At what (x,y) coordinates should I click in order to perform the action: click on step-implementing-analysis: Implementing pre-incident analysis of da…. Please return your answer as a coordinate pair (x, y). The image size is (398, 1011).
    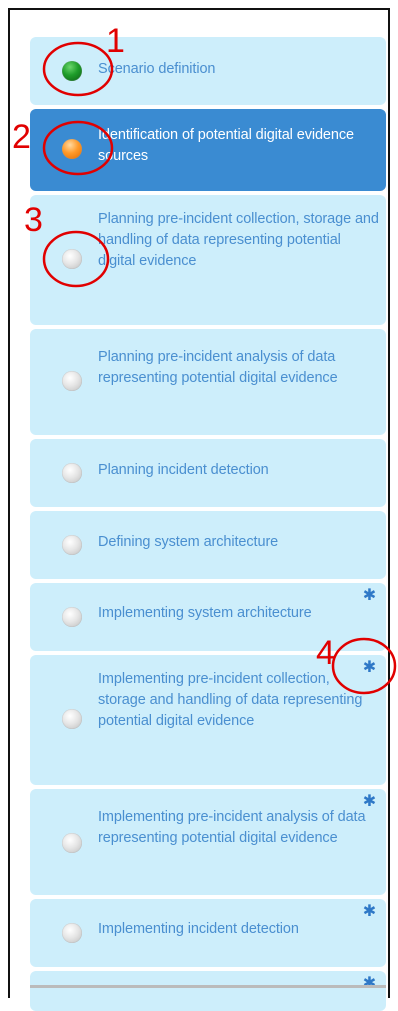
    Looking at the image, I should click on (208, 842).